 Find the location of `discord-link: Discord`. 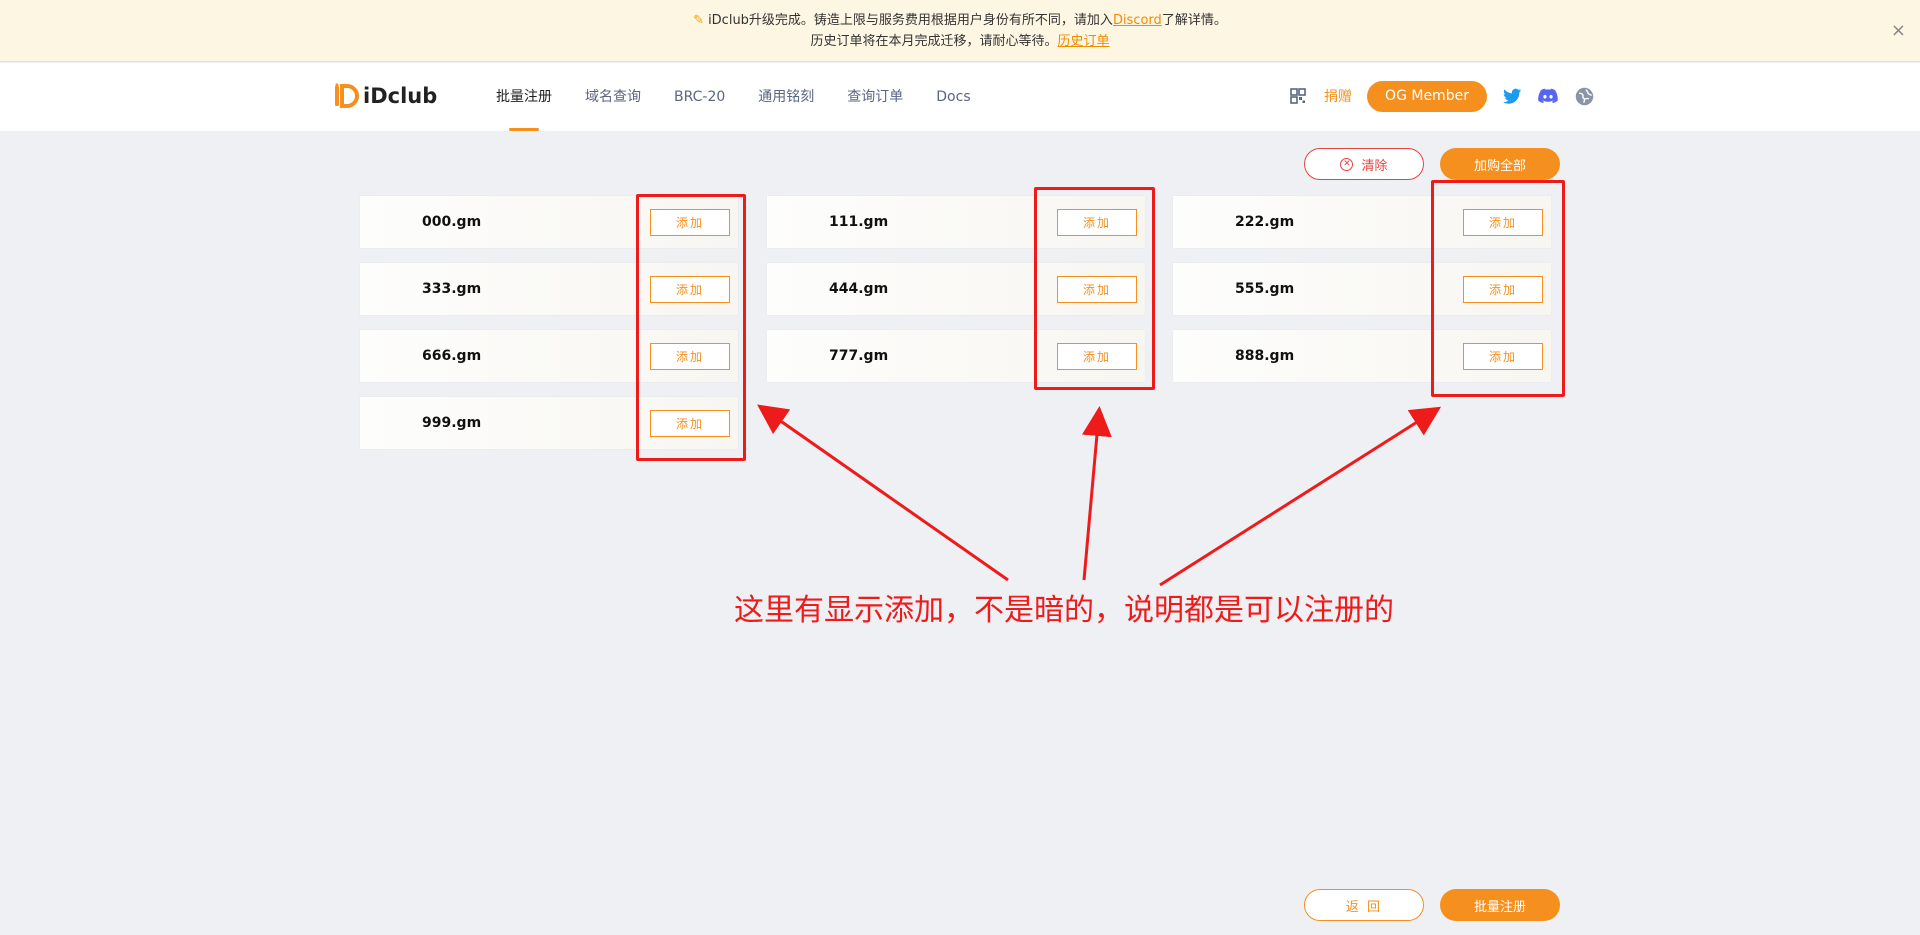

discord-link: Discord is located at coordinates (1137, 20).